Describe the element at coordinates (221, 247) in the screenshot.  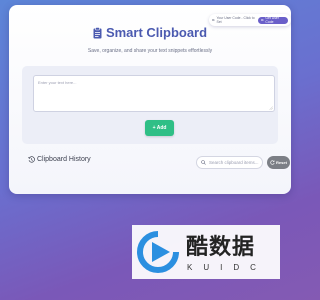
I see `watermark-cn-text: 酷数据` at that location.